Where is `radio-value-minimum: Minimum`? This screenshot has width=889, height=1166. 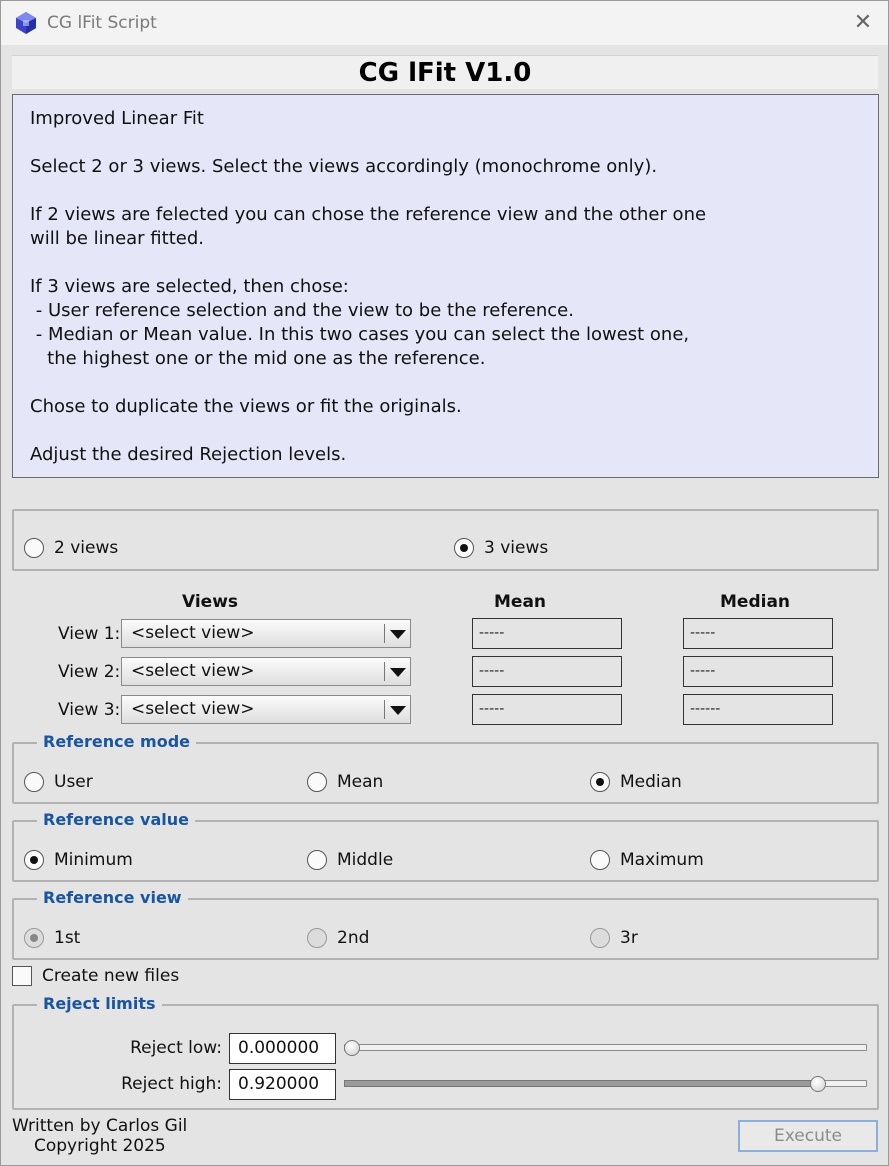
radio-value-minimum: Minimum is located at coordinates (78, 860).